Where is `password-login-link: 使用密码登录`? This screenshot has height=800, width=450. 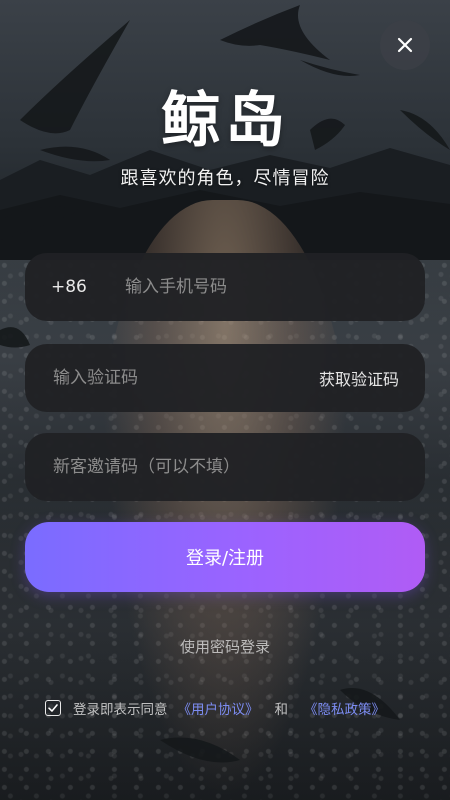 password-login-link: 使用密码登录 is located at coordinates (225, 646).